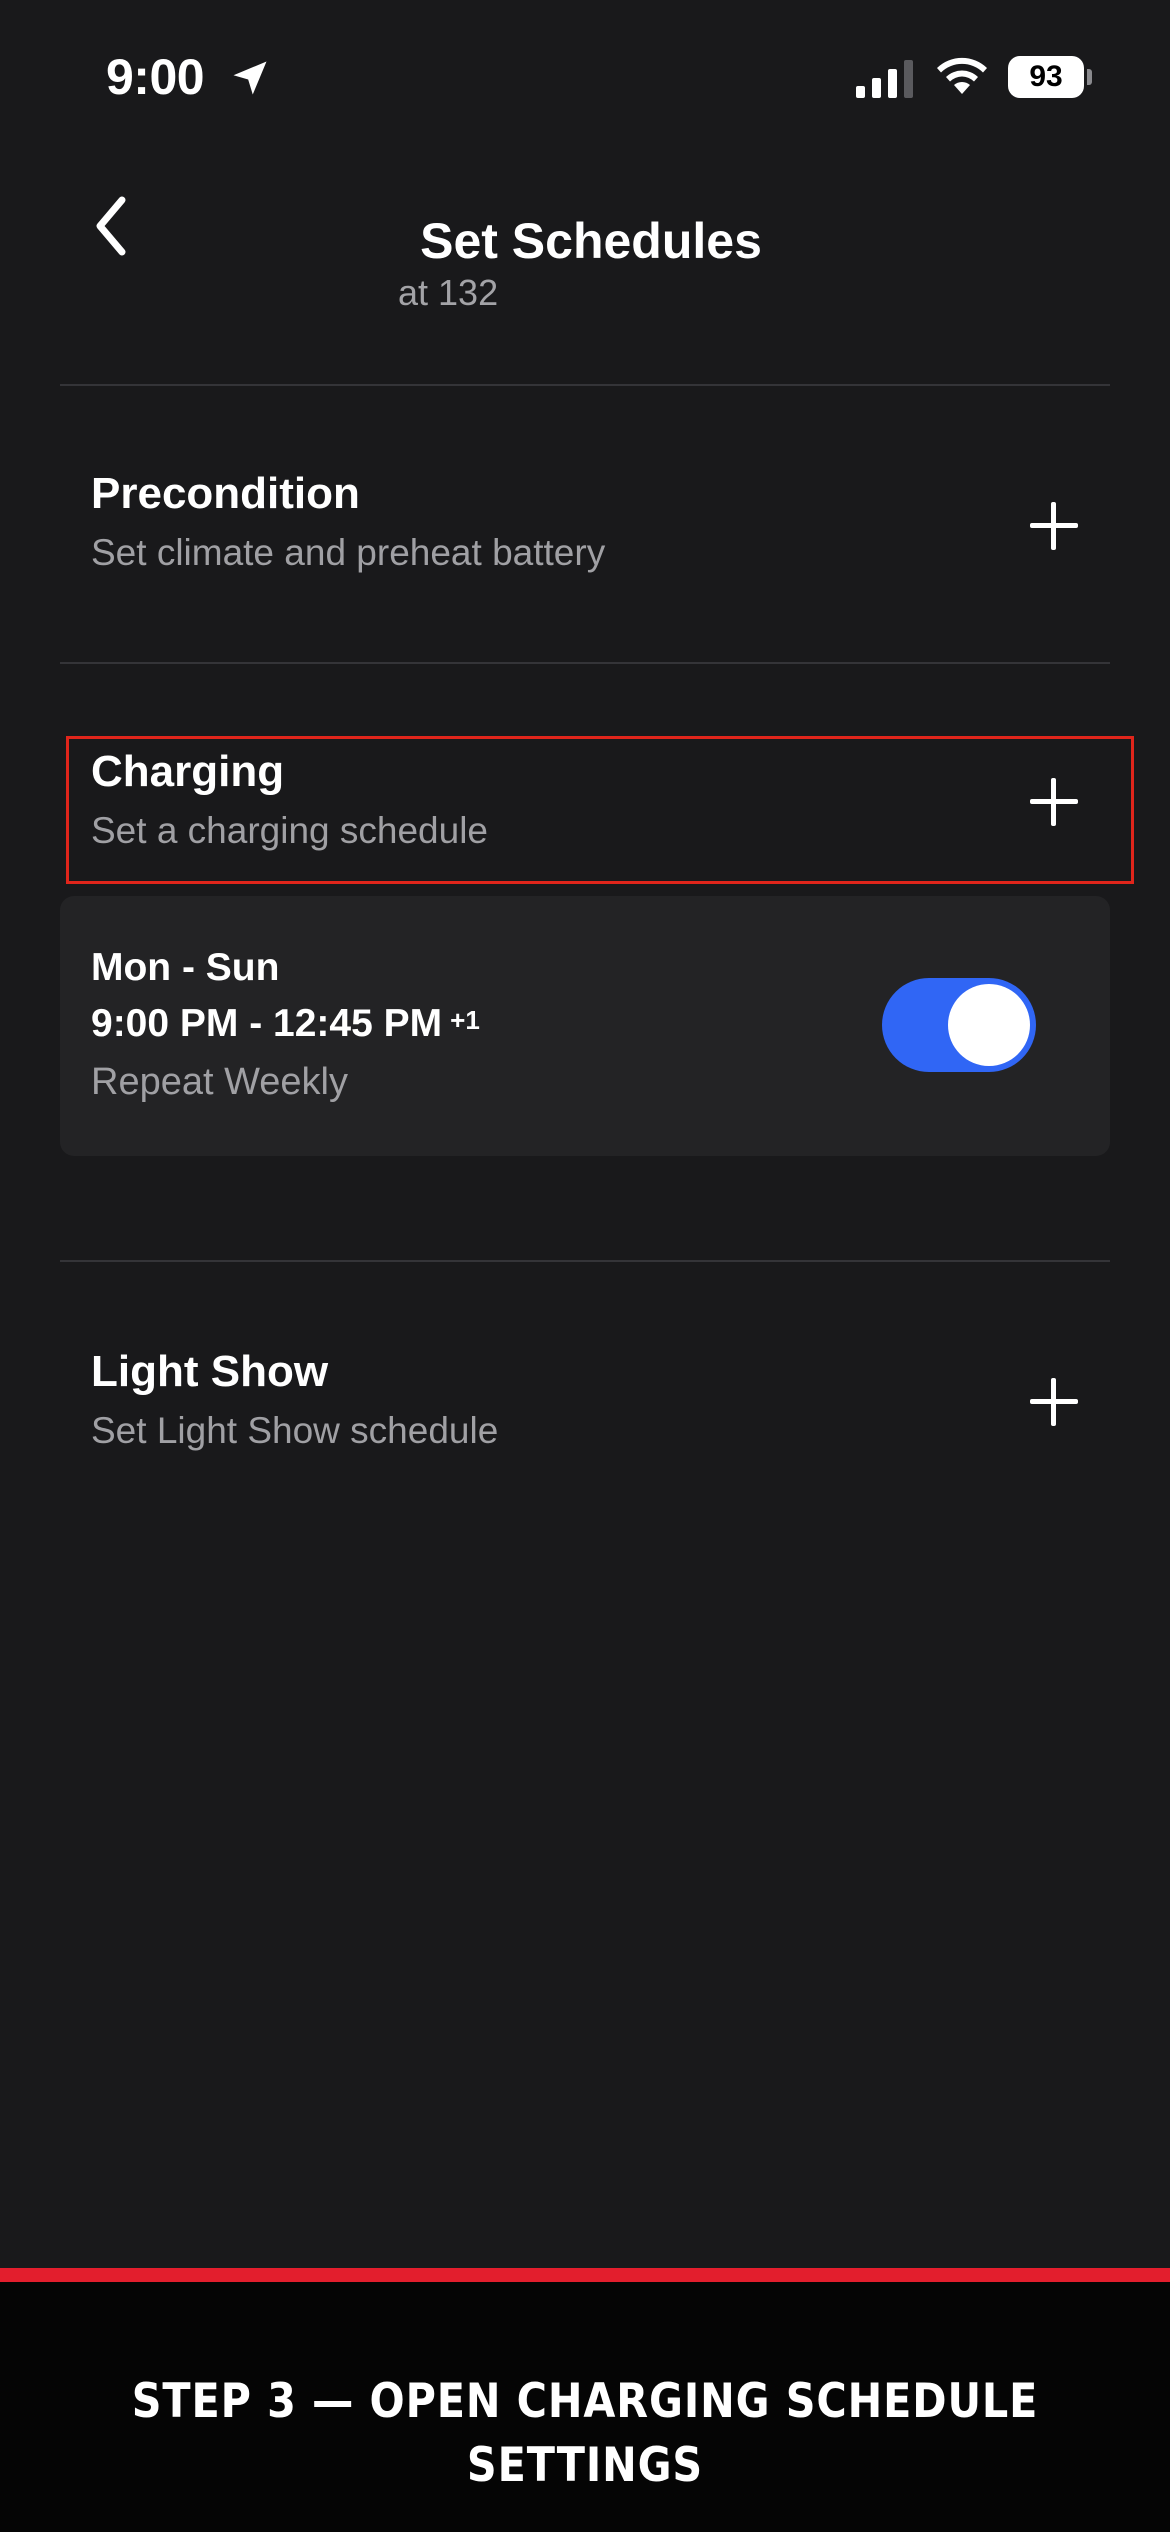 This screenshot has height=2532, width=1170. Describe the element at coordinates (1046, 77) in the screenshot. I see `battery-level: 93` at that location.